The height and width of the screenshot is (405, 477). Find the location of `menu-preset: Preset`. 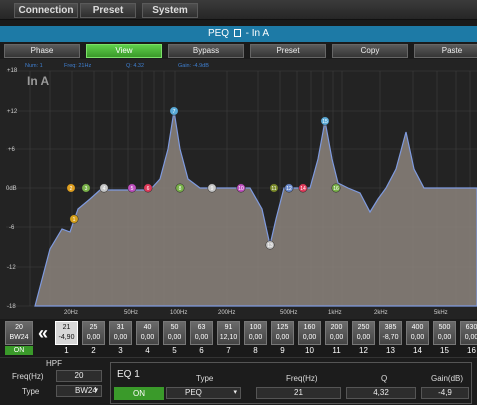

menu-preset: Preset is located at coordinates (108, 10).